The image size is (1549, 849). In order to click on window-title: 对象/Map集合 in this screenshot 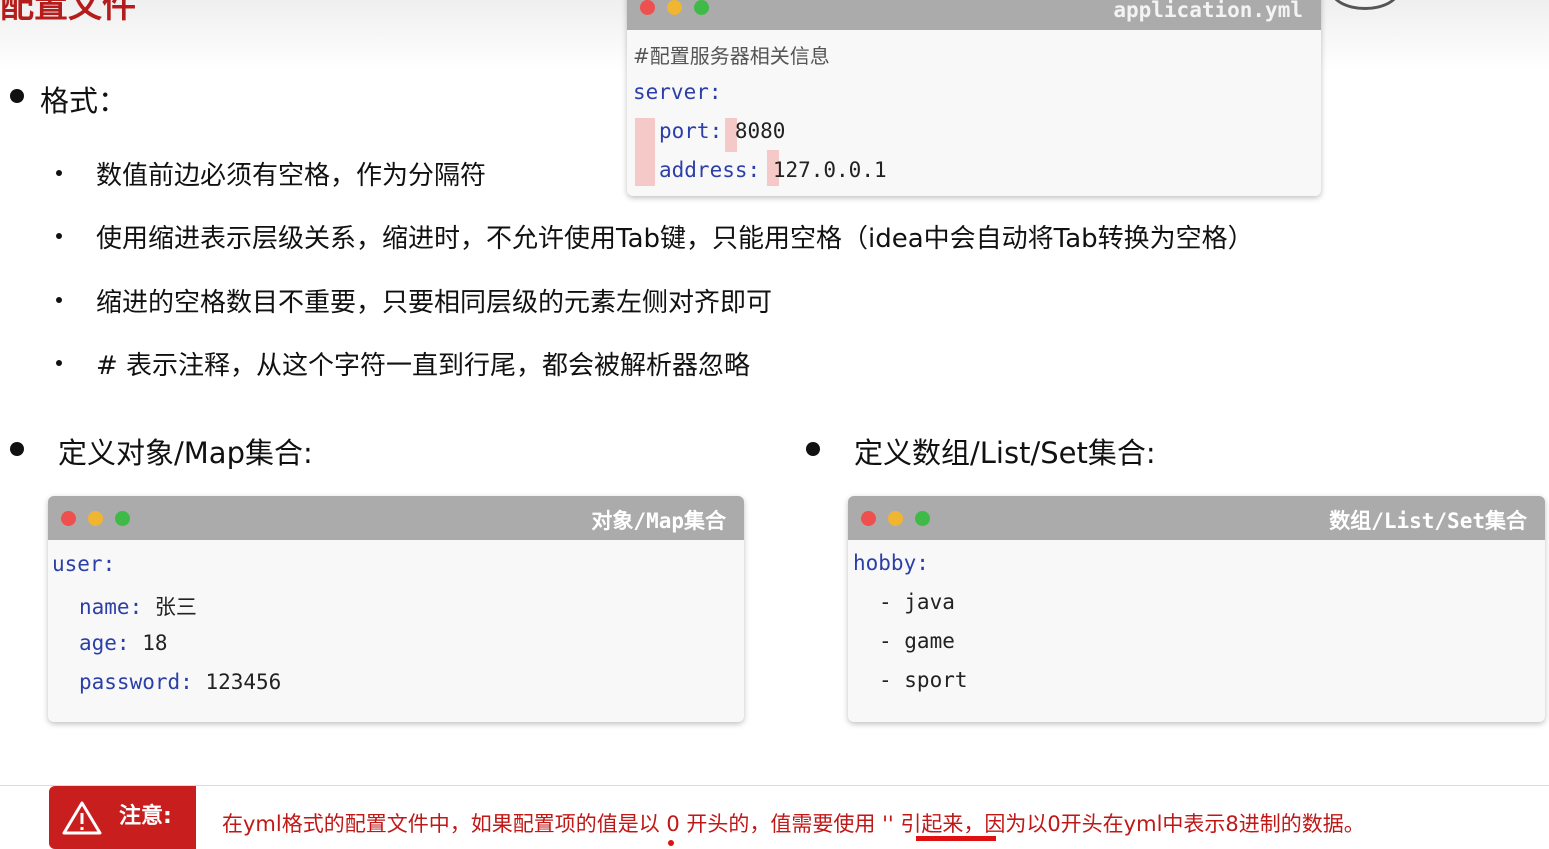, I will do `click(658, 521)`.